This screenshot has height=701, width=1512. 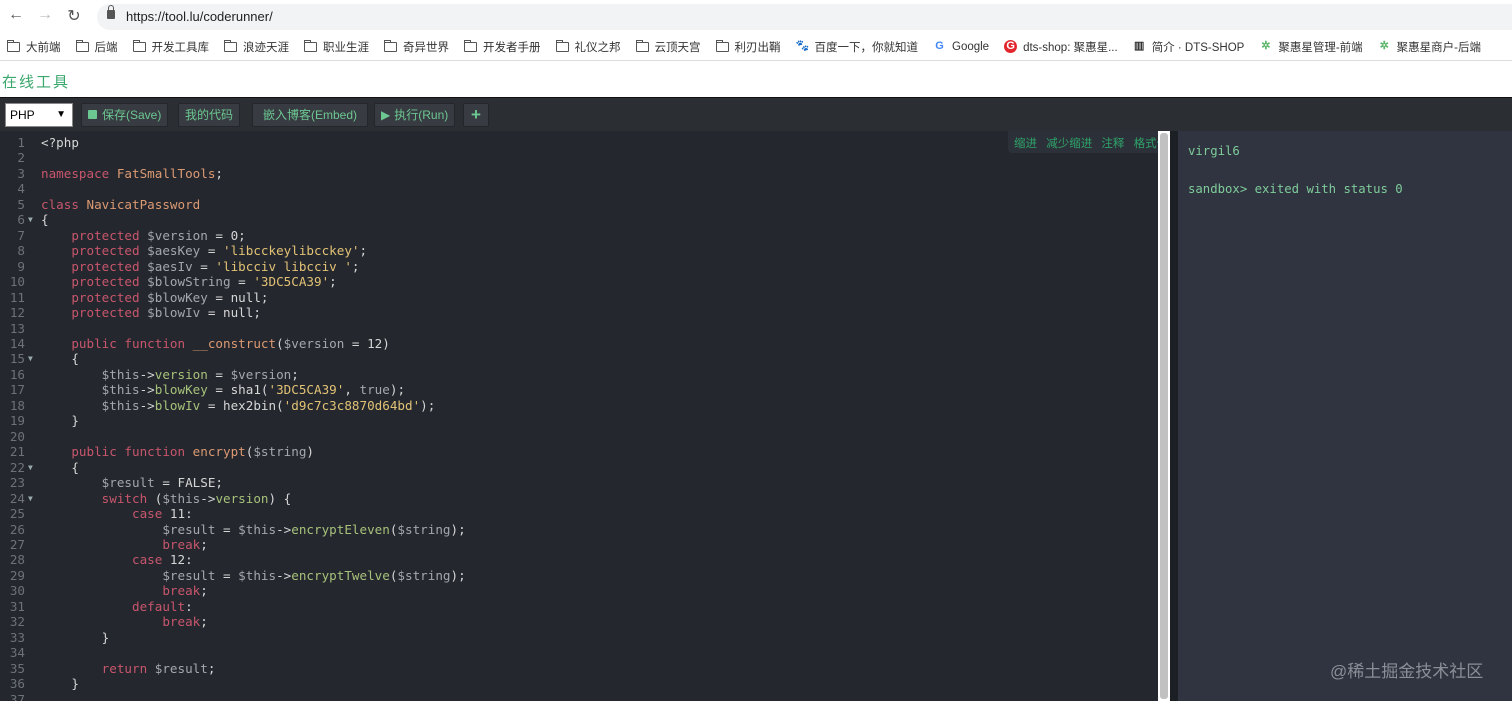 What do you see at coordinates (21, 142) in the screenshot?
I see `line-number: 1` at bounding box center [21, 142].